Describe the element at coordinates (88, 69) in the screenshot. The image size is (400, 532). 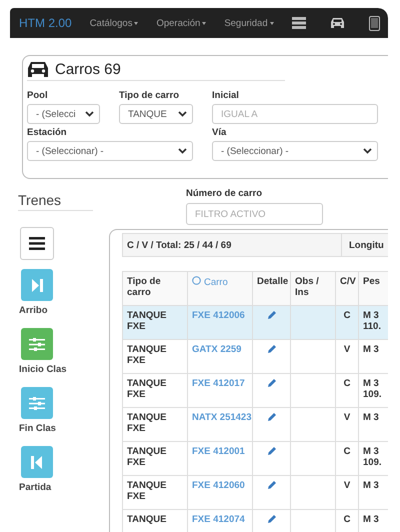
I see `panel-title: Carros 69` at that location.